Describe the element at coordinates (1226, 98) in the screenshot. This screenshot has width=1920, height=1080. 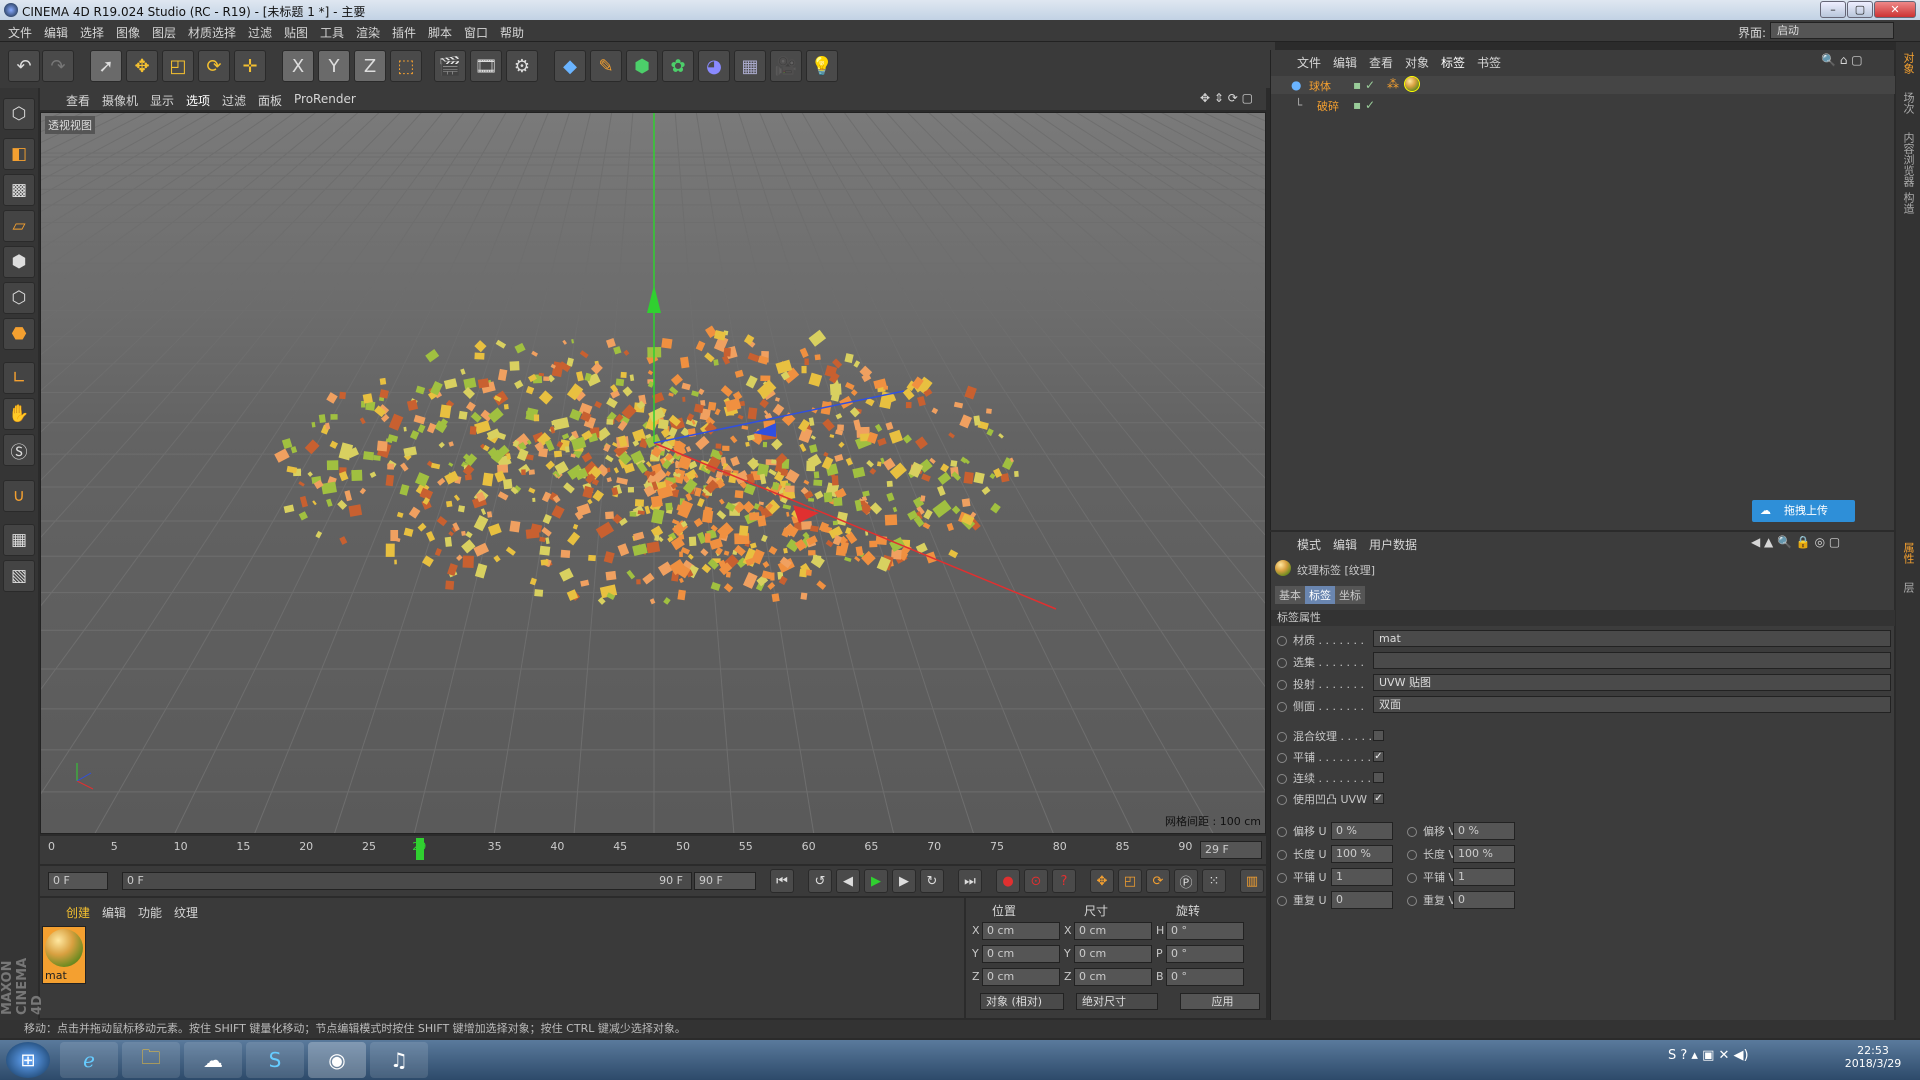
I see `viewport-nav-icons: ✥ ⇕ ⟳ ▢` at that location.